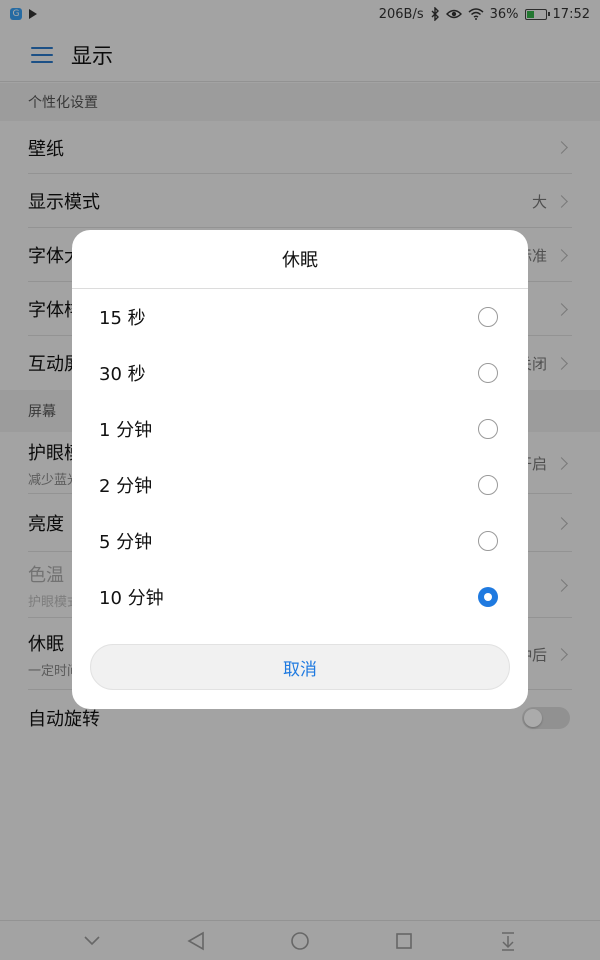 This screenshot has width=600, height=960. Describe the element at coordinates (300, 373) in the screenshot. I see `sleep-option-30s: 30 秒` at that location.